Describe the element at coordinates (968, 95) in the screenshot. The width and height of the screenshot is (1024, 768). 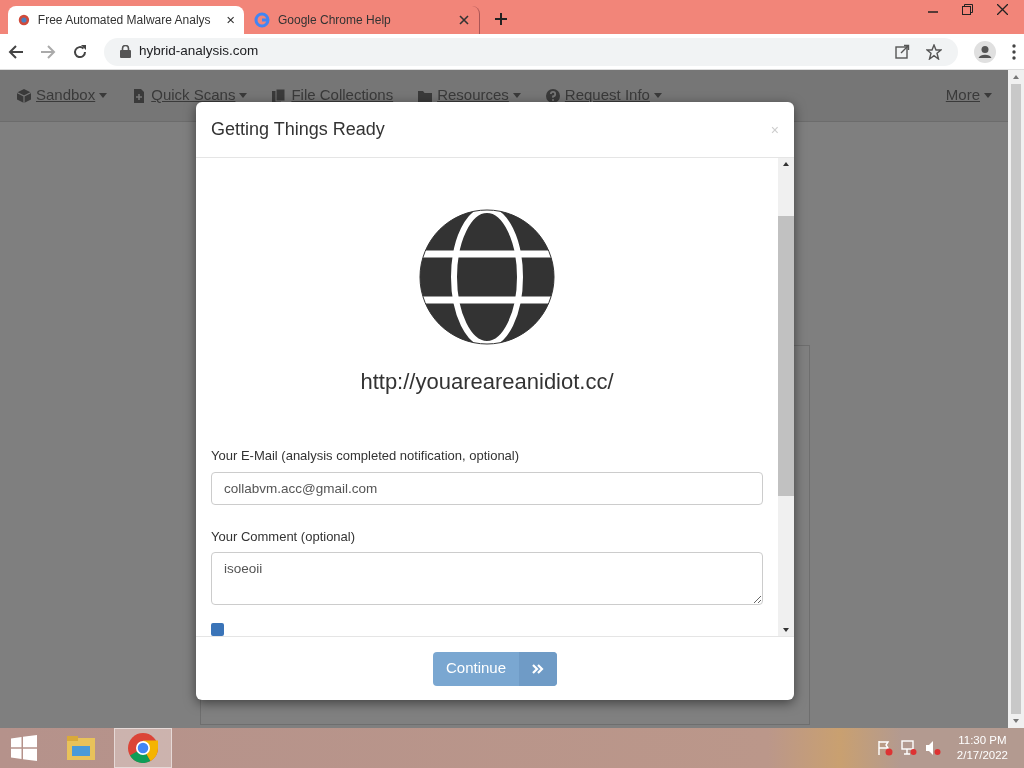
I see `nav-item: More` at that location.